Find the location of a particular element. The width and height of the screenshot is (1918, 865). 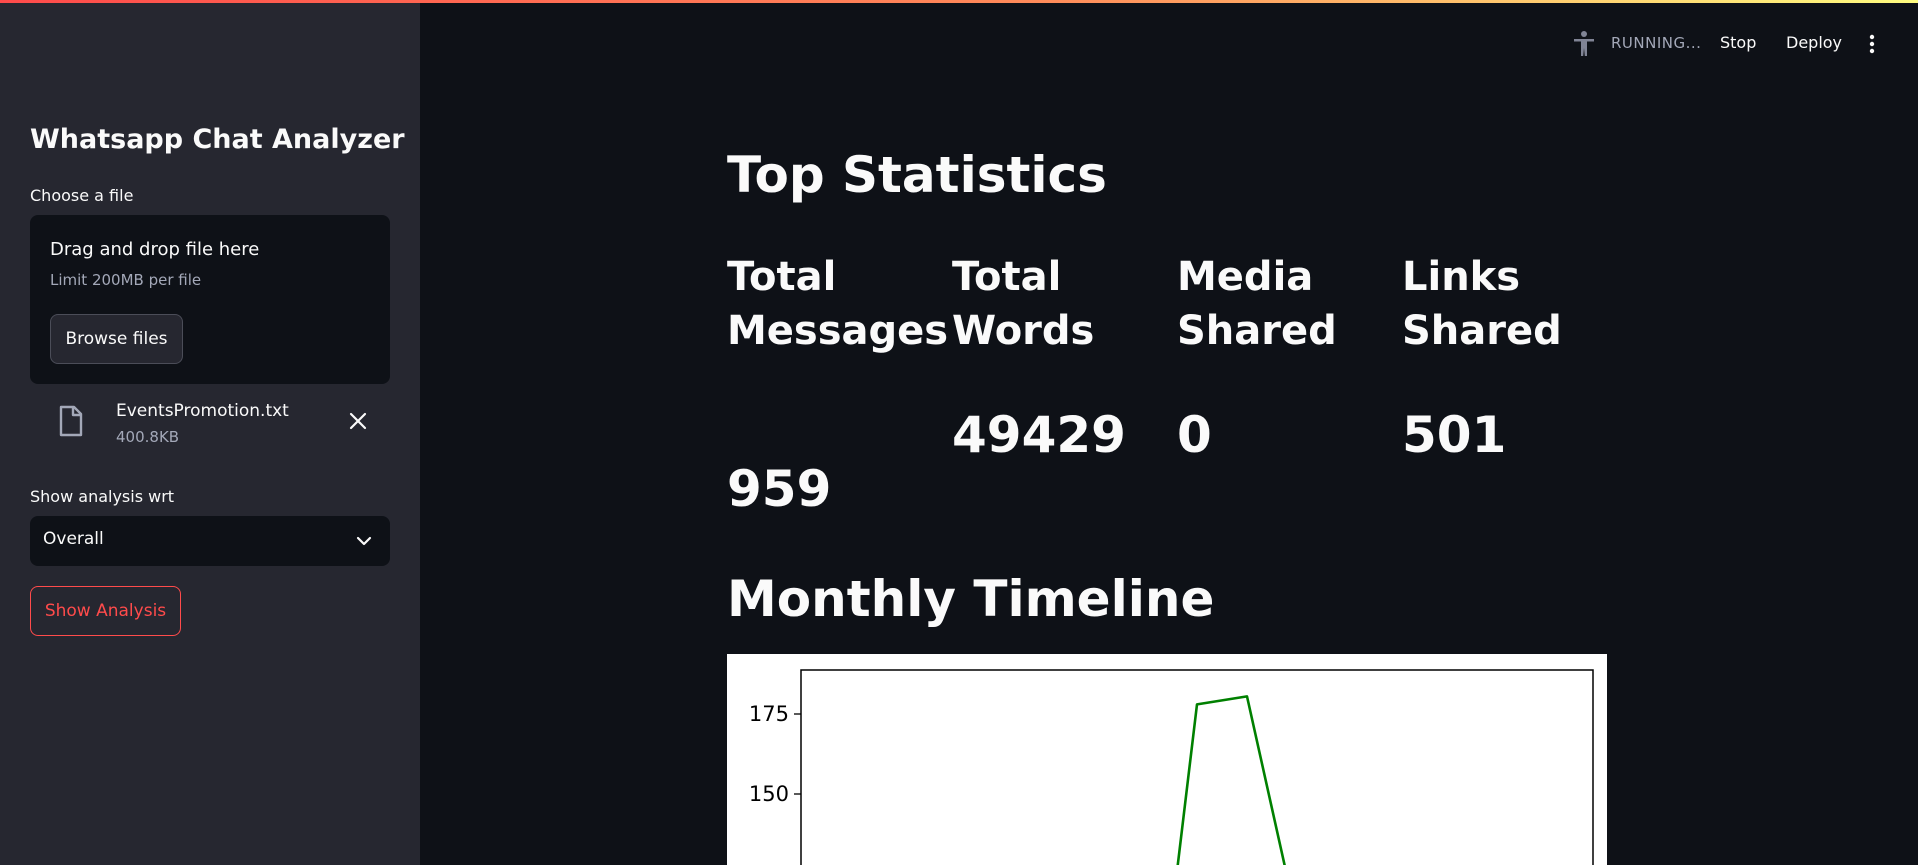

analysis-select: Overall is located at coordinates (210, 541).